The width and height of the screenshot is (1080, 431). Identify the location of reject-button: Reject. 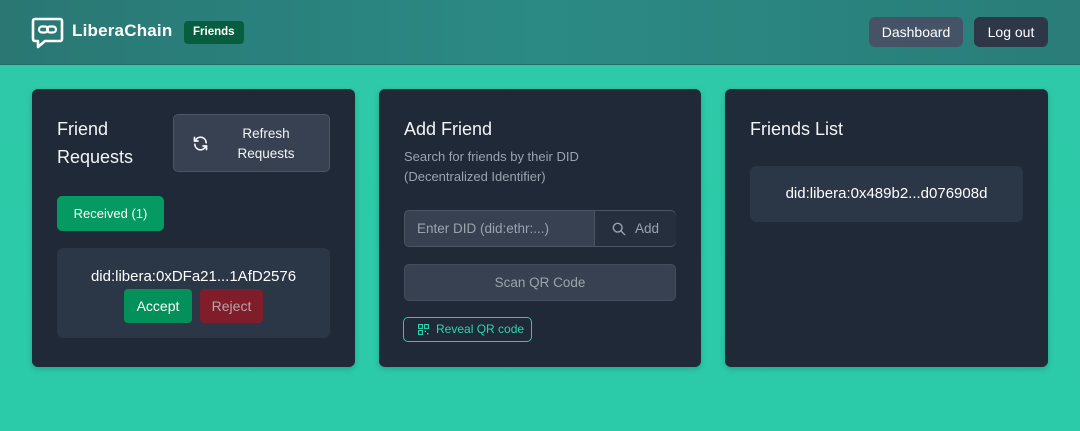
(231, 306).